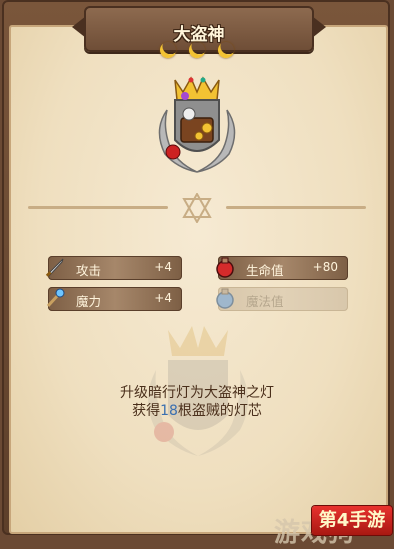 Image resolution: width=394 pixels, height=549 pixels. I want to click on upgrade-text: 升级暗行灯为大盗神之灯, so click(197, 392).